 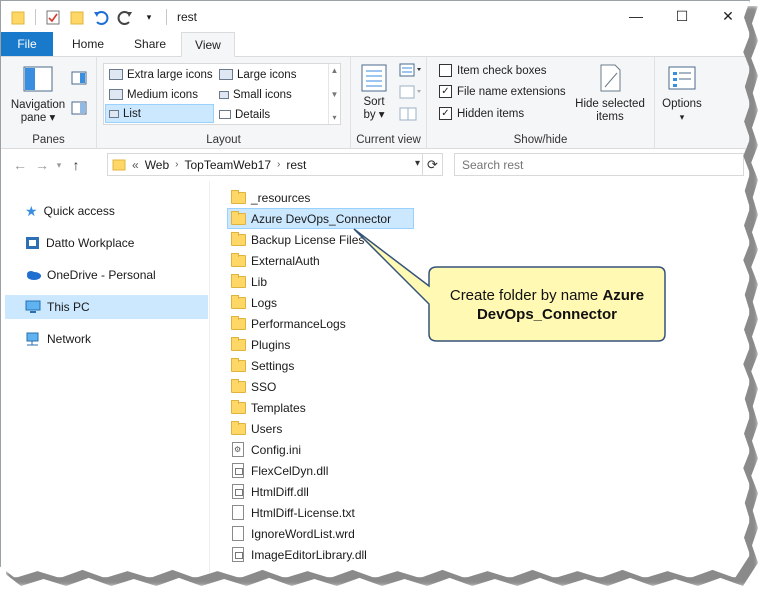 What do you see at coordinates (106, 275) in the screenshot?
I see `nav-onedrive-personal: OneDrive - Personal` at bounding box center [106, 275].